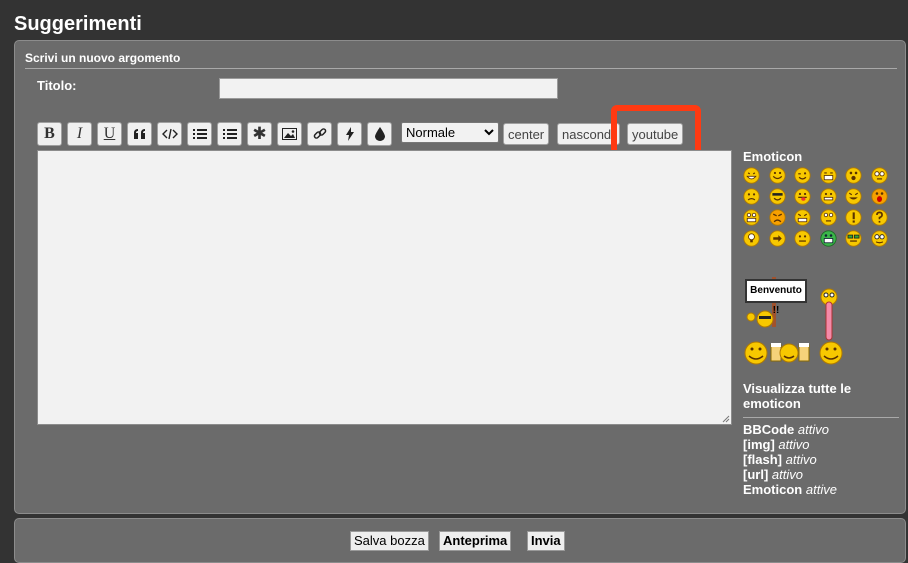 The width and height of the screenshot is (908, 563). What do you see at coordinates (431, 132) in the screenshot?
I see `font-size-value: Normale` at bounding box center [431, 132].